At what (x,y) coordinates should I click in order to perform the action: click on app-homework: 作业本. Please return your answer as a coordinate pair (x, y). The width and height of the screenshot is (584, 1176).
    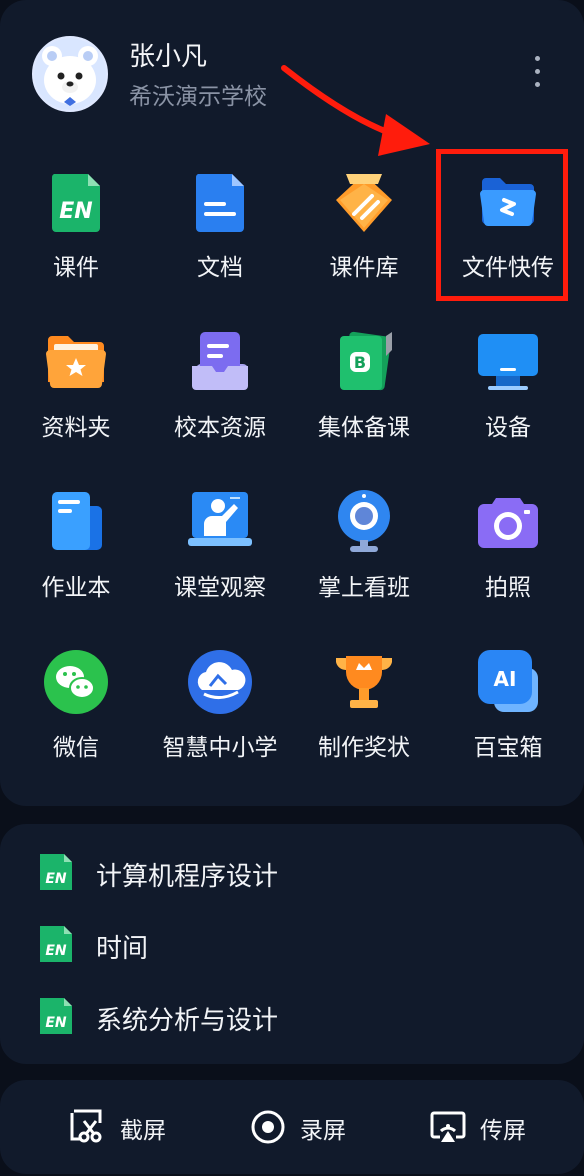
    Looking at the image, I should click on (76, 565).